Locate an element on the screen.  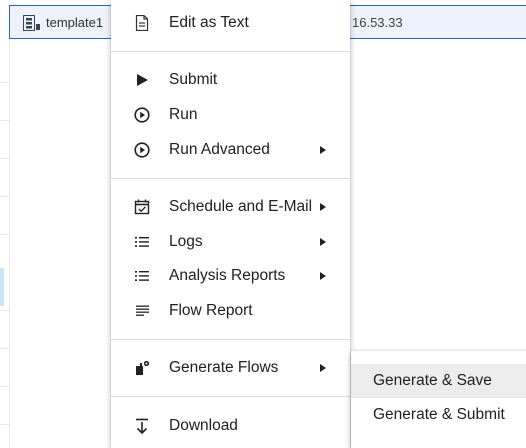
calendar-check-icon is located at coordinates (142, 207).